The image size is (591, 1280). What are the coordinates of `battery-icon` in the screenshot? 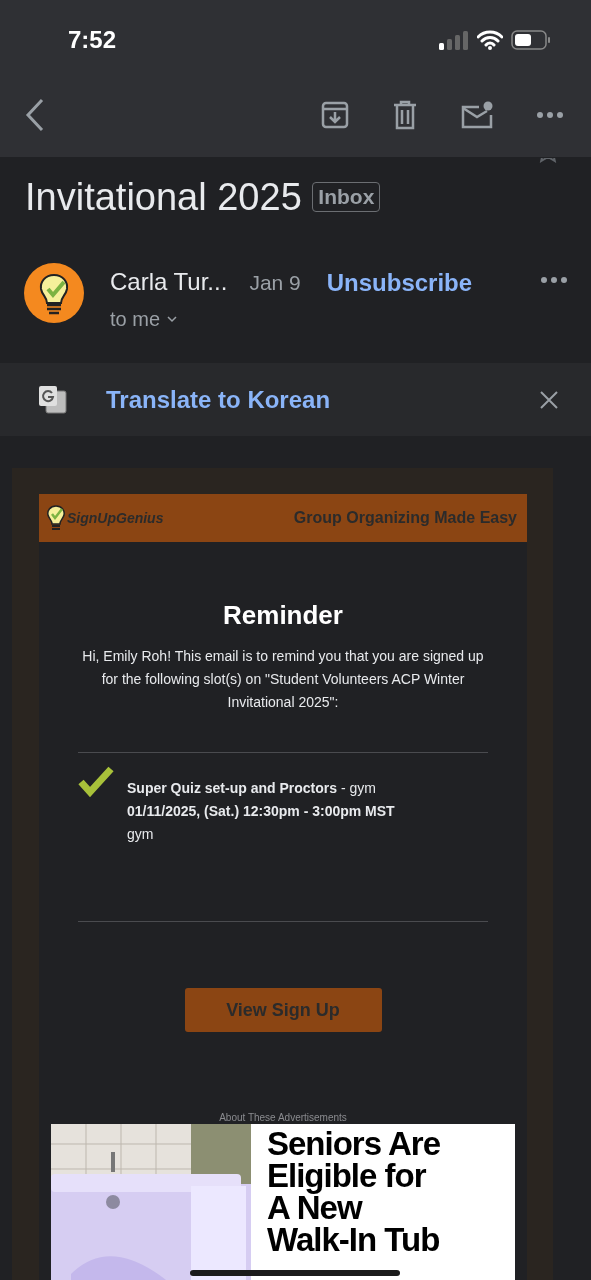 It's located at (531, 40).